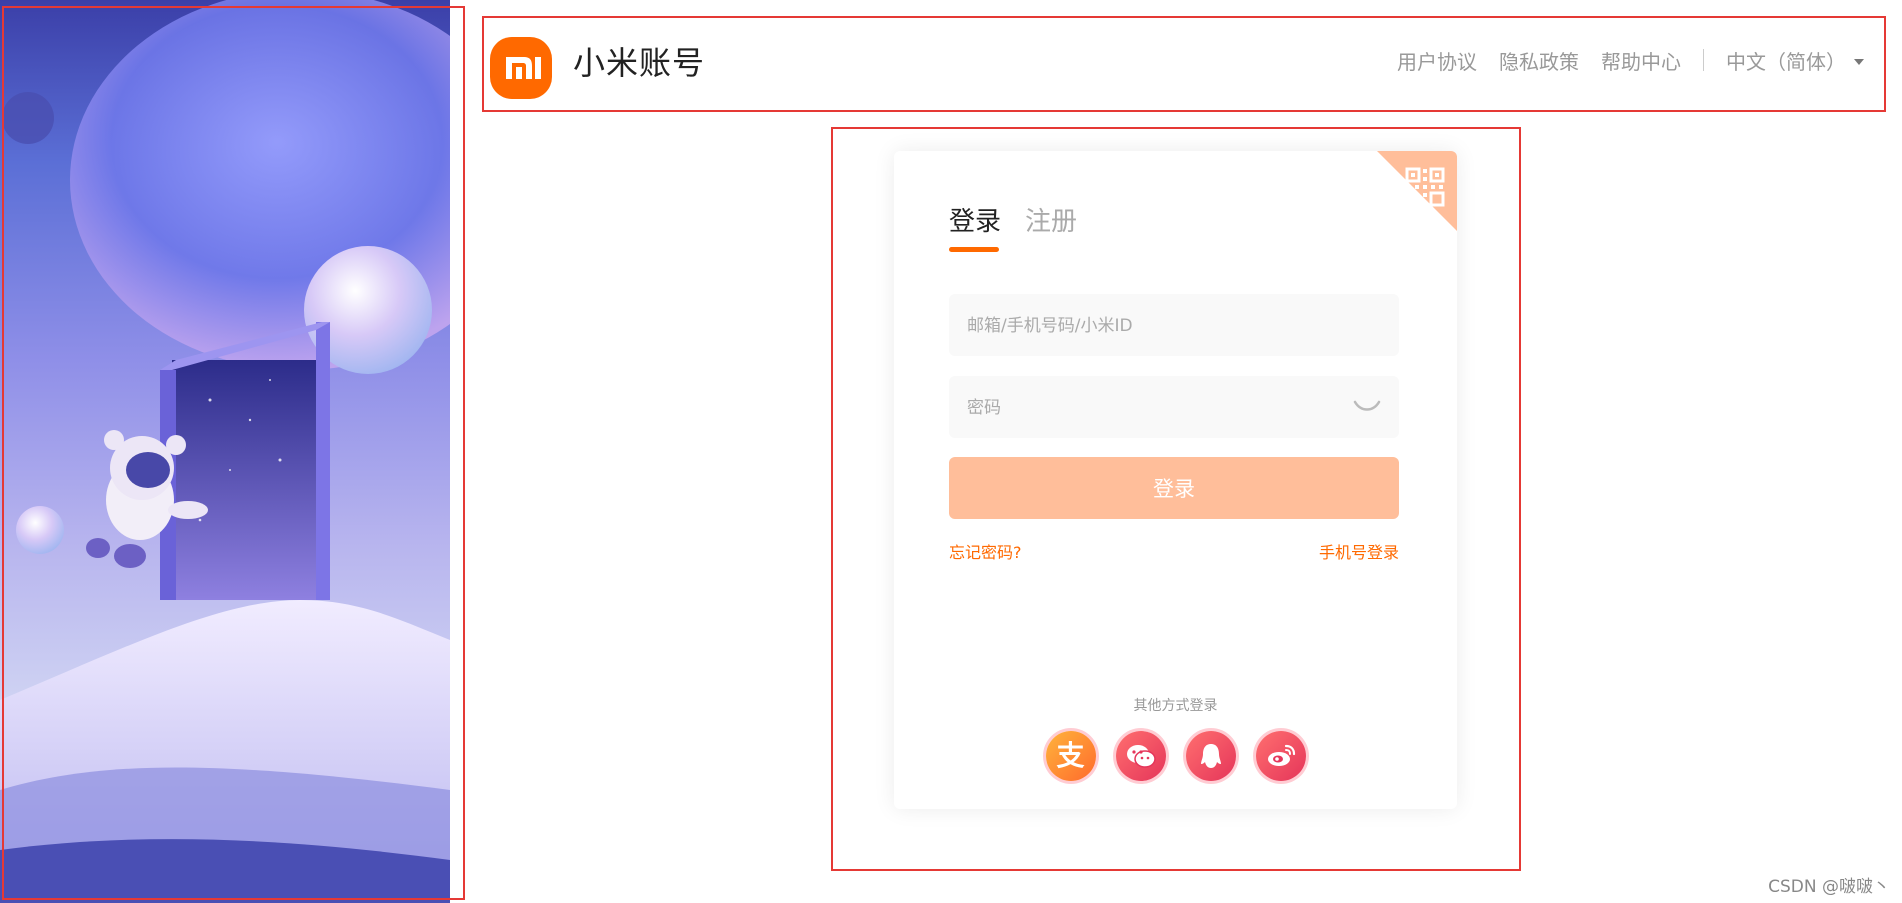 The width and height of the screenshot is (1902, 903). Describe the element at coordinates (1703, 60) in the screenshot. I see `nav-divider` at that location.